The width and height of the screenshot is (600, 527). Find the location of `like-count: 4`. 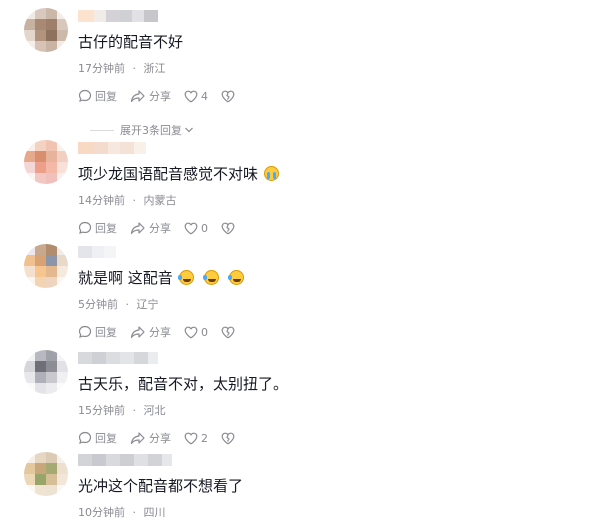

like-count: 4 is located at coordinates (204, 96).